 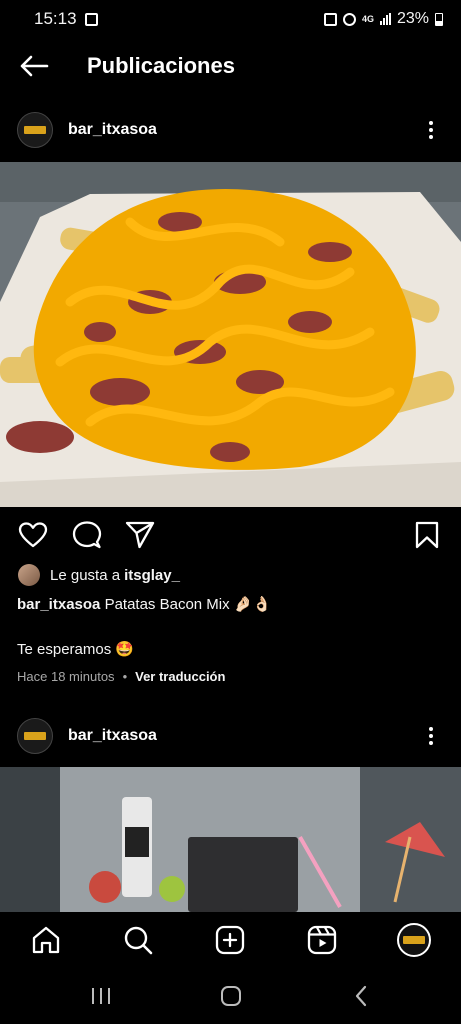 I want to click on gallery-icon, so click(x=91, y=19).